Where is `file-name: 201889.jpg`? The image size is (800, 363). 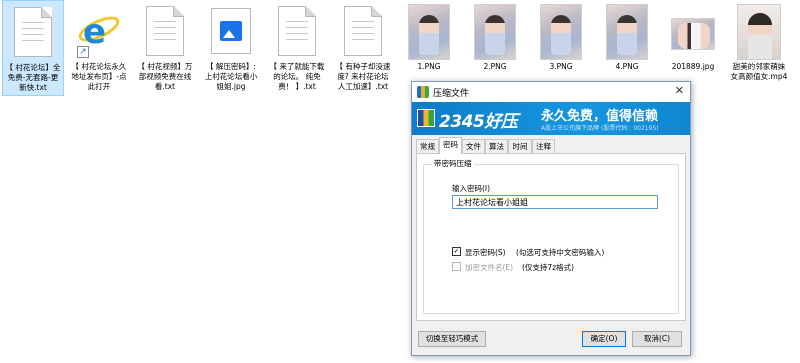
file-name: 201889.jpg is located at coordinates (693, 66).